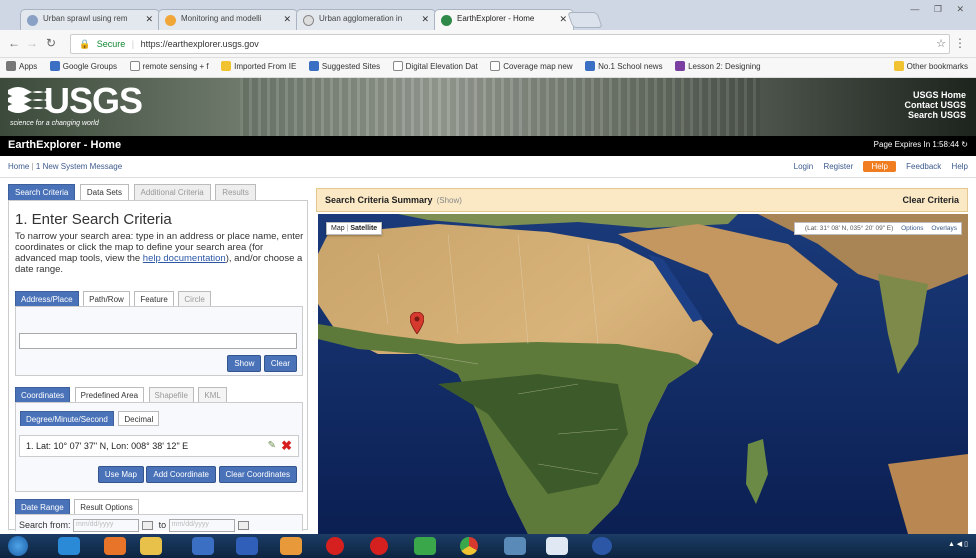  What do you see at coordinates (344, 66) in the screenshot?
I see `bookmark-suggested-sites: Suggested Sites` at bounding box center [344, 66].